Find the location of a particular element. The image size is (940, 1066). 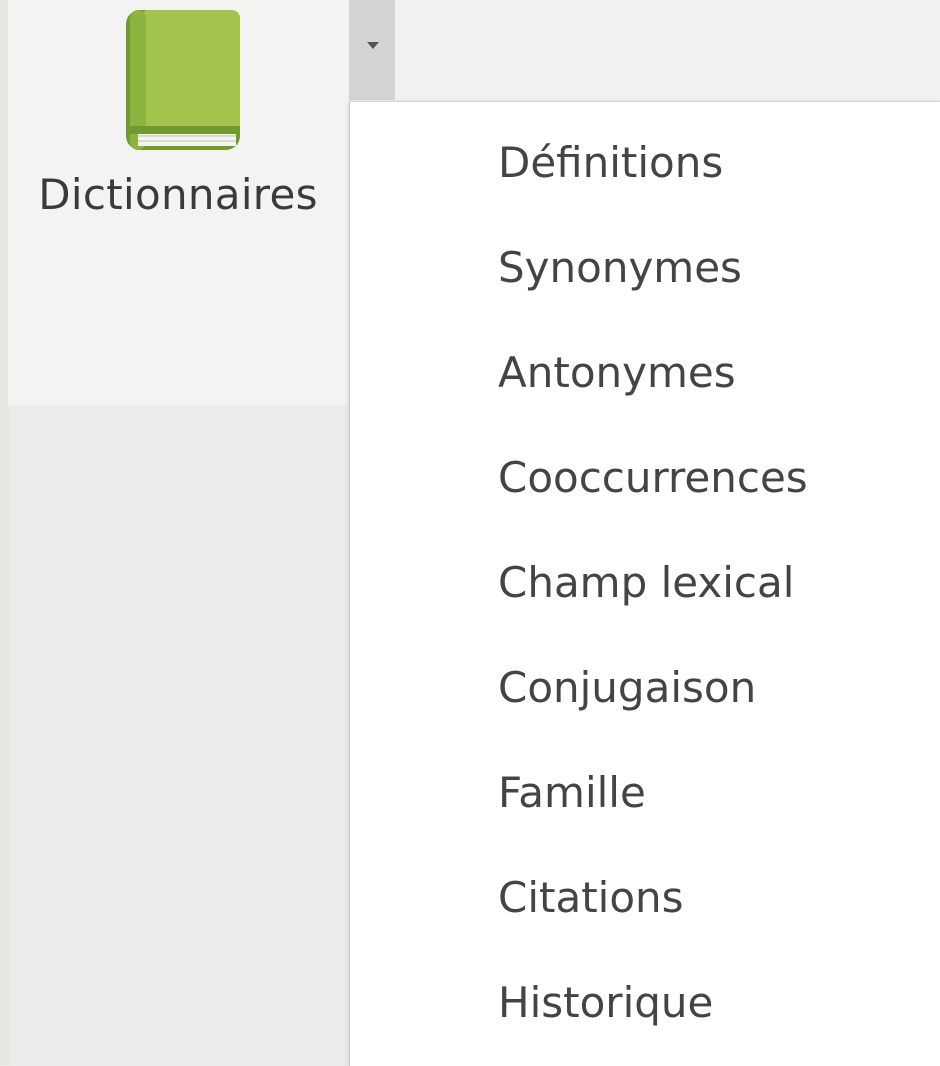

menu-item-label: Famille is located at coordinates (572, 792).